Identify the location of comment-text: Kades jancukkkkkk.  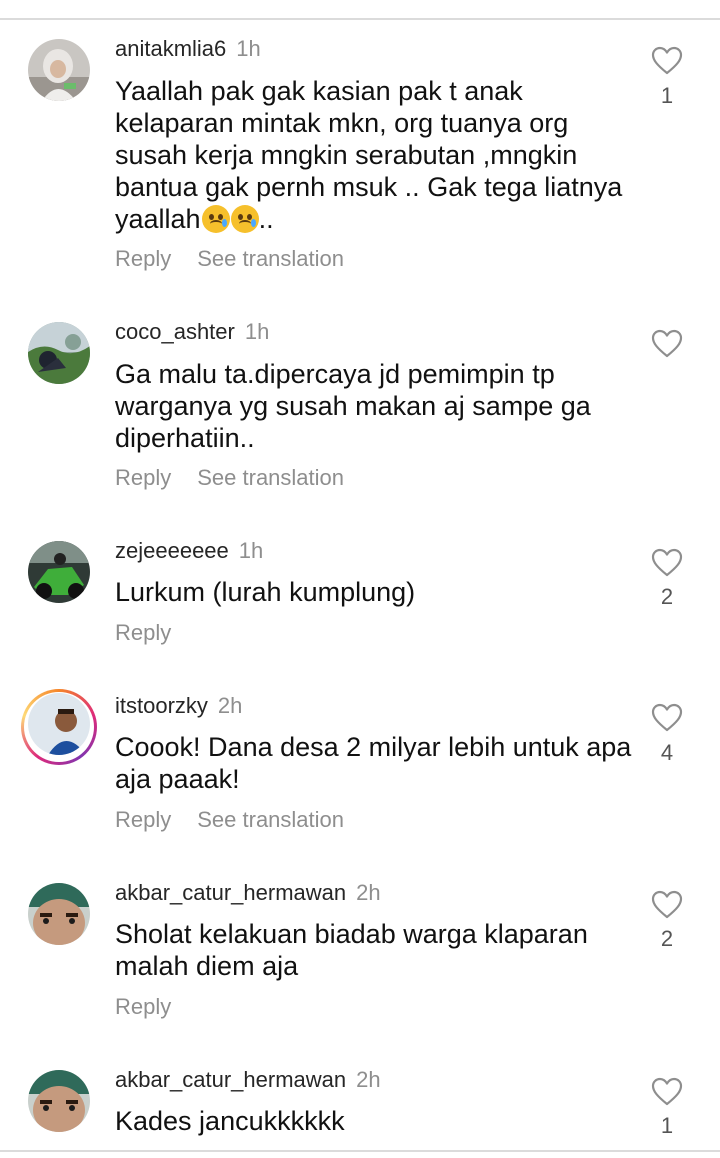
(230, 1121).